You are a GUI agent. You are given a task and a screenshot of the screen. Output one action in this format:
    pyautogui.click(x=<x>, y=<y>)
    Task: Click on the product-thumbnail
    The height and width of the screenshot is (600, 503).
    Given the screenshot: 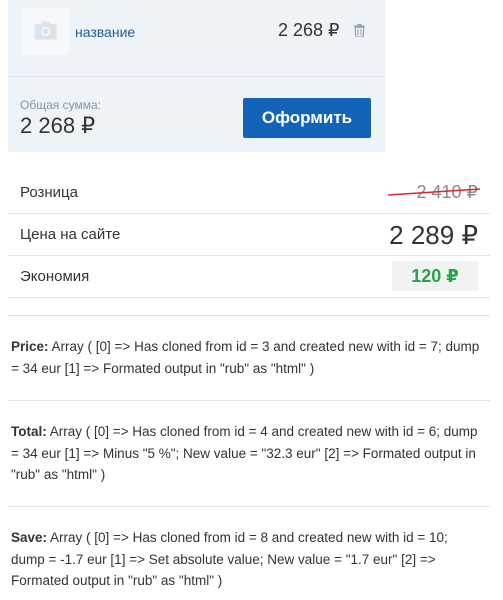 What is the action you would take?
    pyautogui.click(x=45, y=31)
    